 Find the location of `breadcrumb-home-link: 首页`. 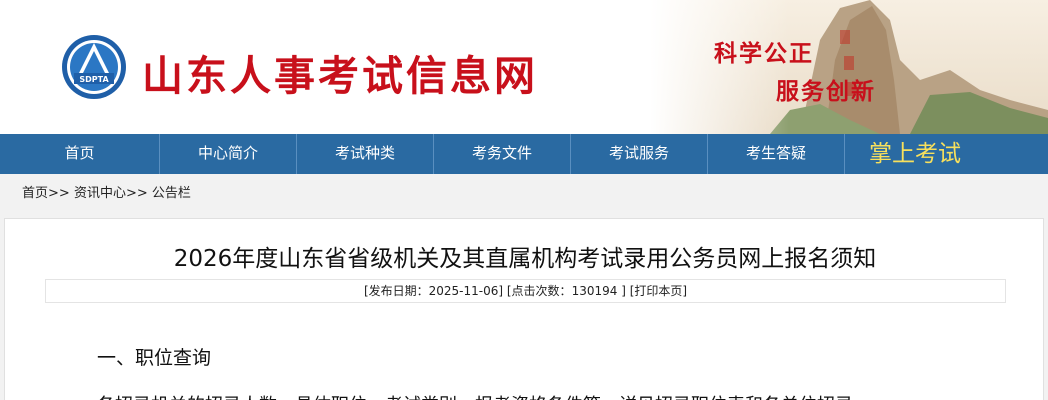

breadcrumb-home-link: 首页 is located at coordinates (35, 193).